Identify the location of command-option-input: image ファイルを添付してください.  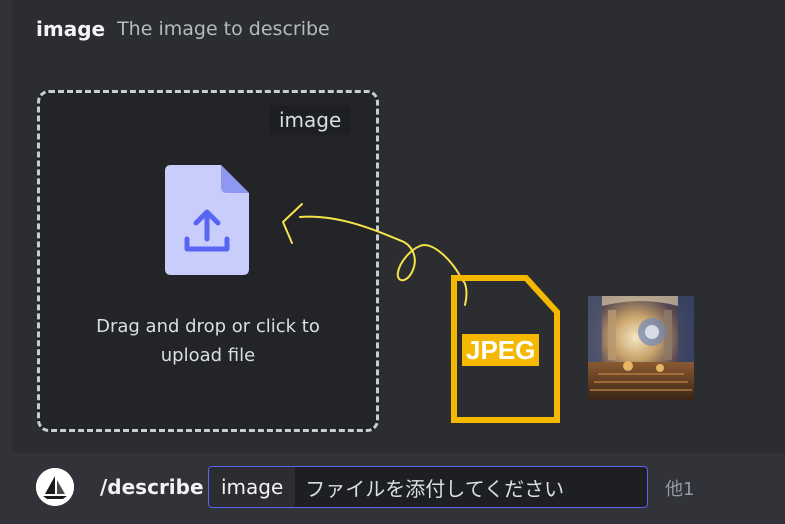
(428, 487).